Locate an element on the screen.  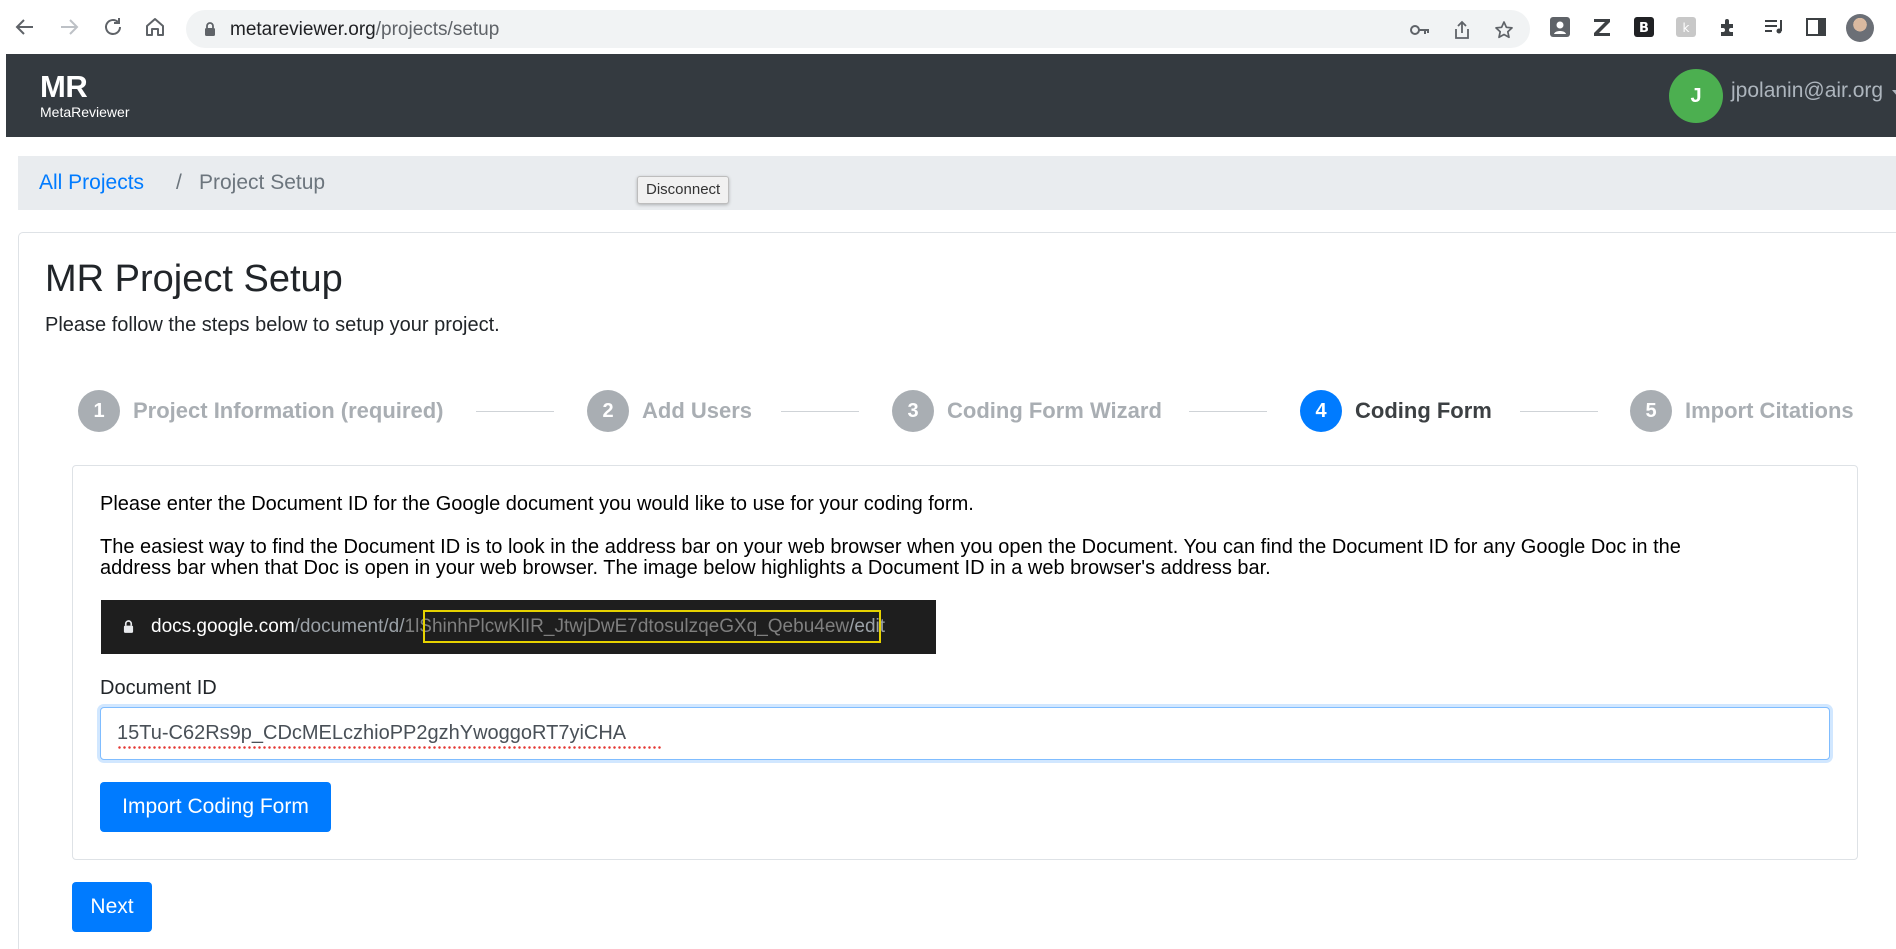
svg-text: B is located at coordinates (1644, 28).